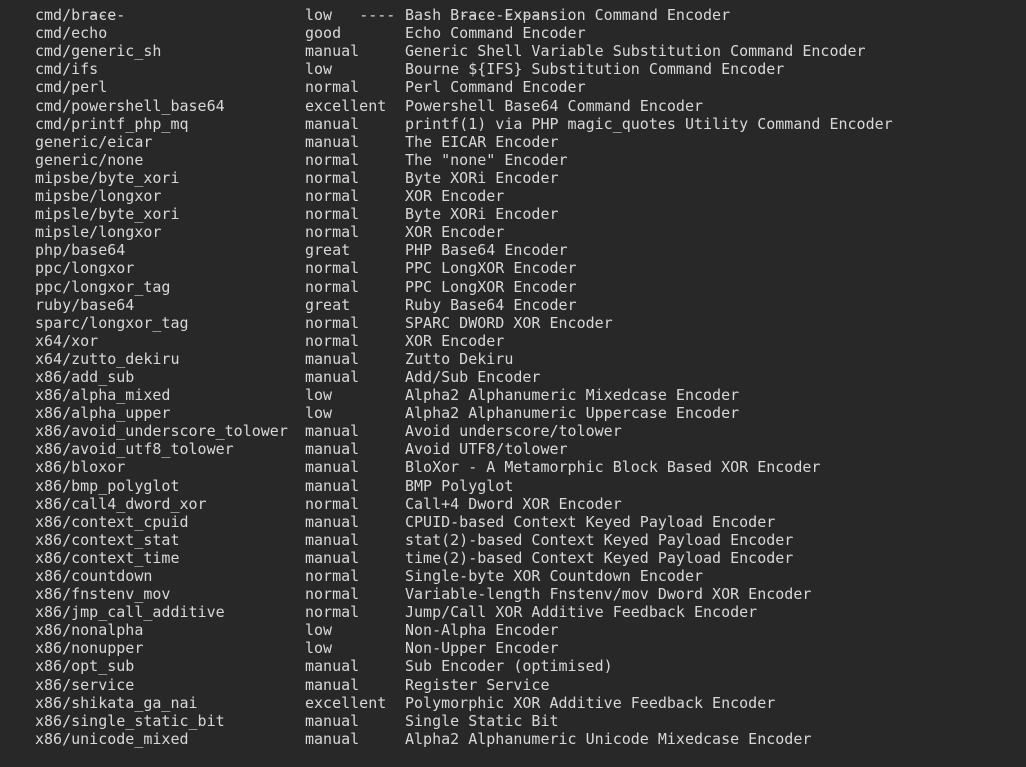 The width and height of the screenshot is (1026, 767). What do you see at coordinates (482, 720) in the screenshot?
I see `encoder-description: Single Static Bit` at bounding box center [482, 720].